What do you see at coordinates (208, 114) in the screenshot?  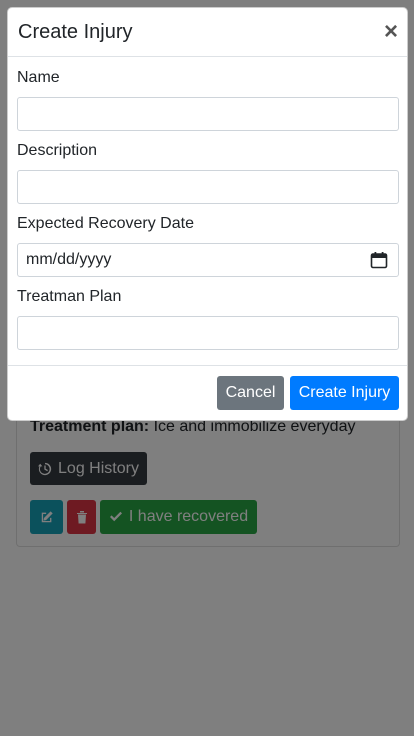 I see `name-input` at bounding box center [208, 114].